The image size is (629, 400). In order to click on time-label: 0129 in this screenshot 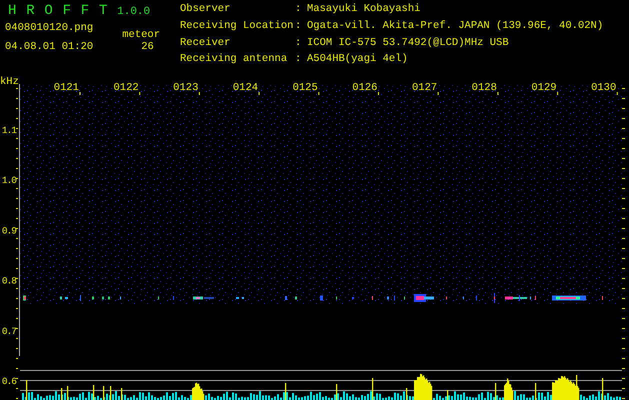, I will do `click(544, 88)`.